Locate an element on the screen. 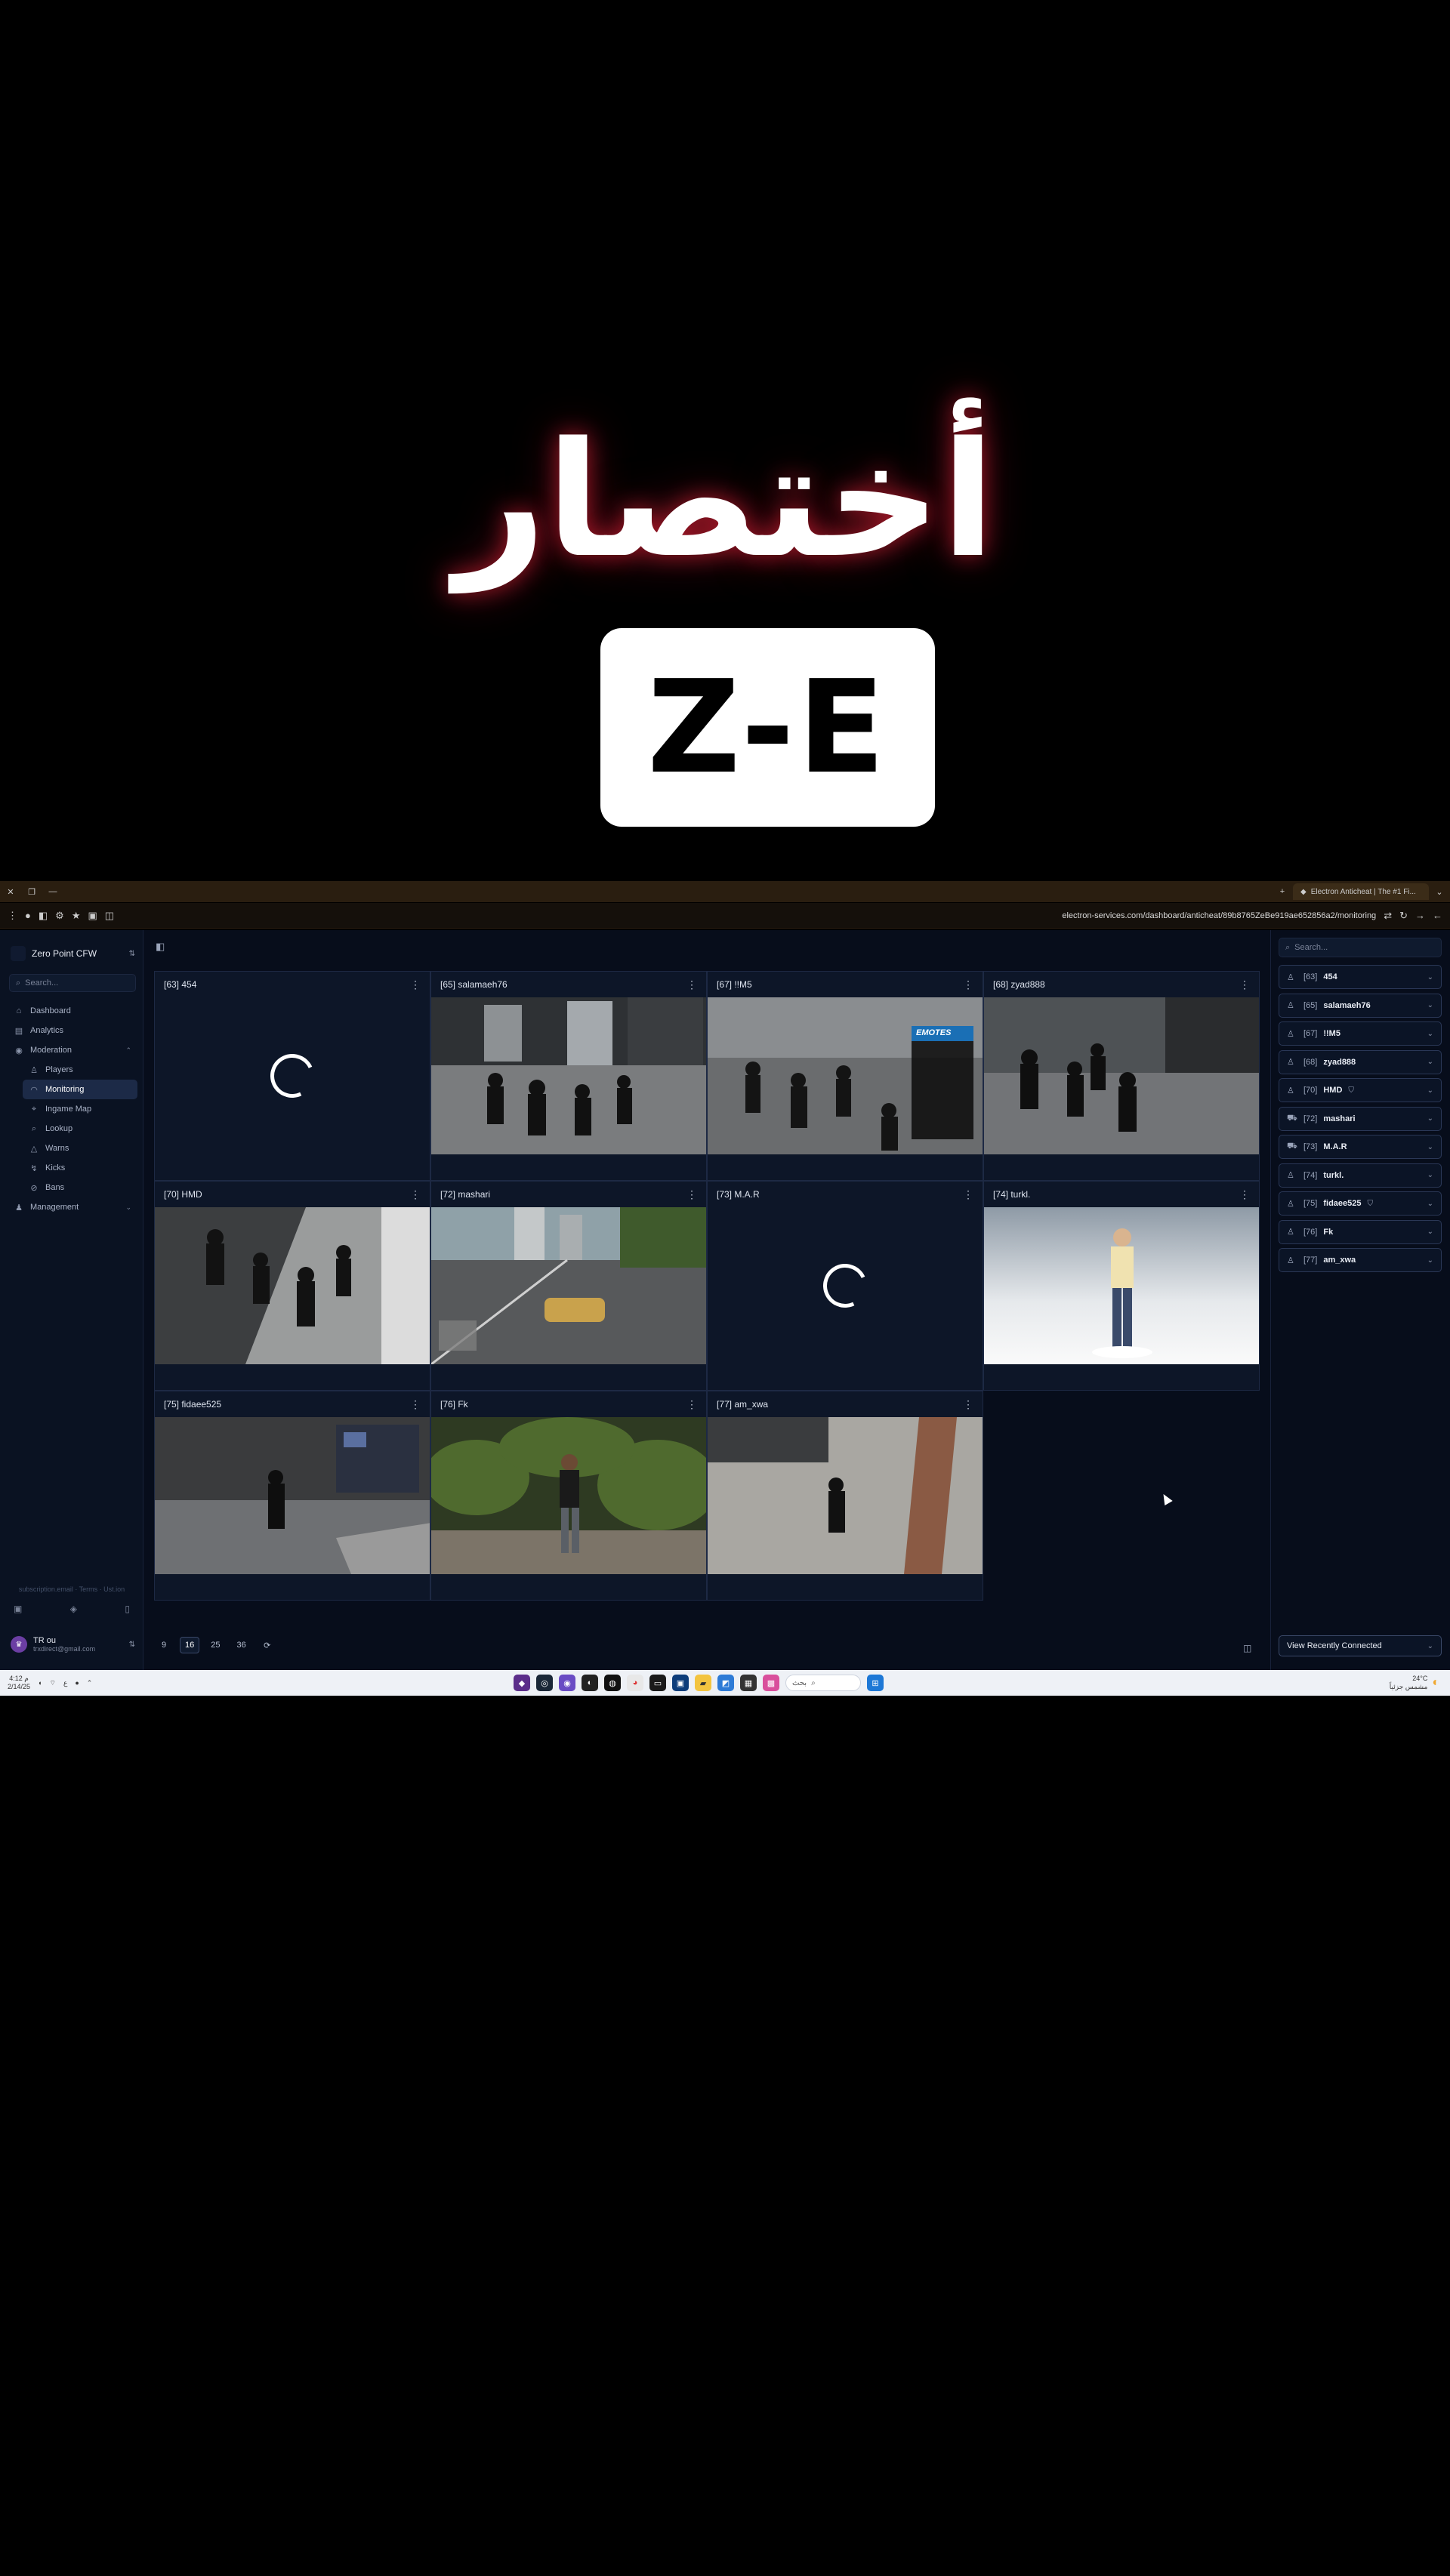 The image size is (1450, 2576). chevron-down-icon: ⌄ is located at coordinates (1430, 1645).